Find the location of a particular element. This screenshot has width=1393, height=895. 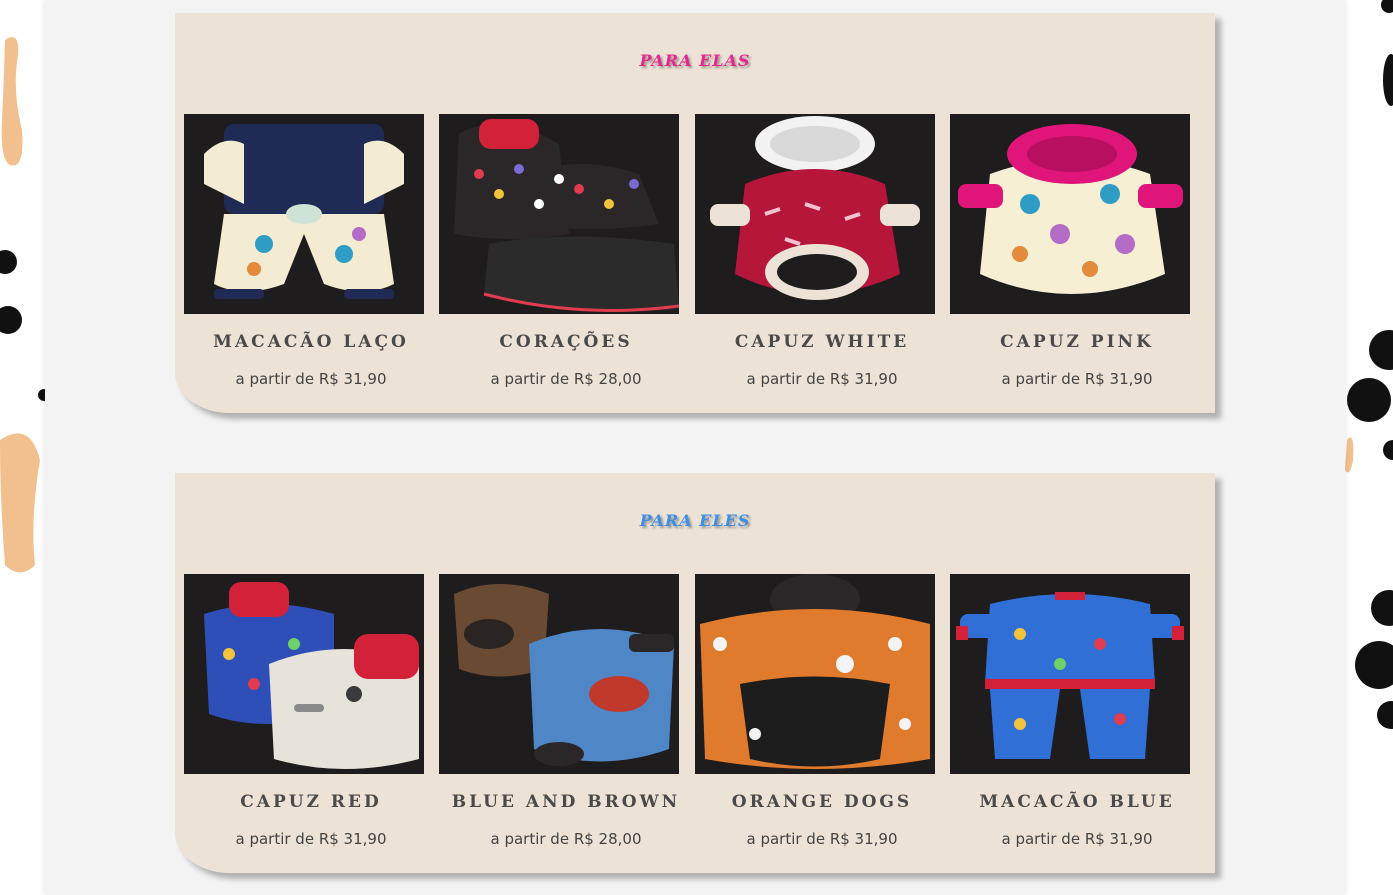

product-card: ORANGE DOGS a partir de R$ 31,90 is located at coordinates (815, 719).